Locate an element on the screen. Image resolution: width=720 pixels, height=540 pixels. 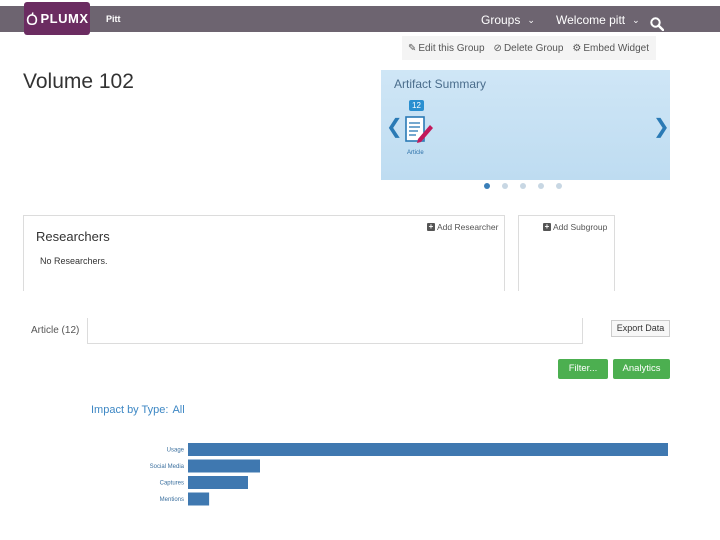
article-label: Article is located at coordinates (415, 153).